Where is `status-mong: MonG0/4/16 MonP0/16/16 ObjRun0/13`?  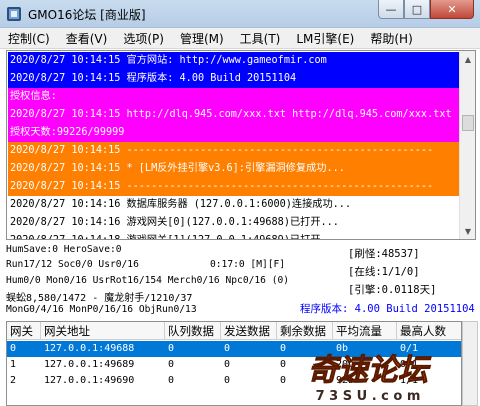 status-mong: MonG0/4/16 MonP0/16/16 ObjRun0/13 is located at coordinates (101, 309).